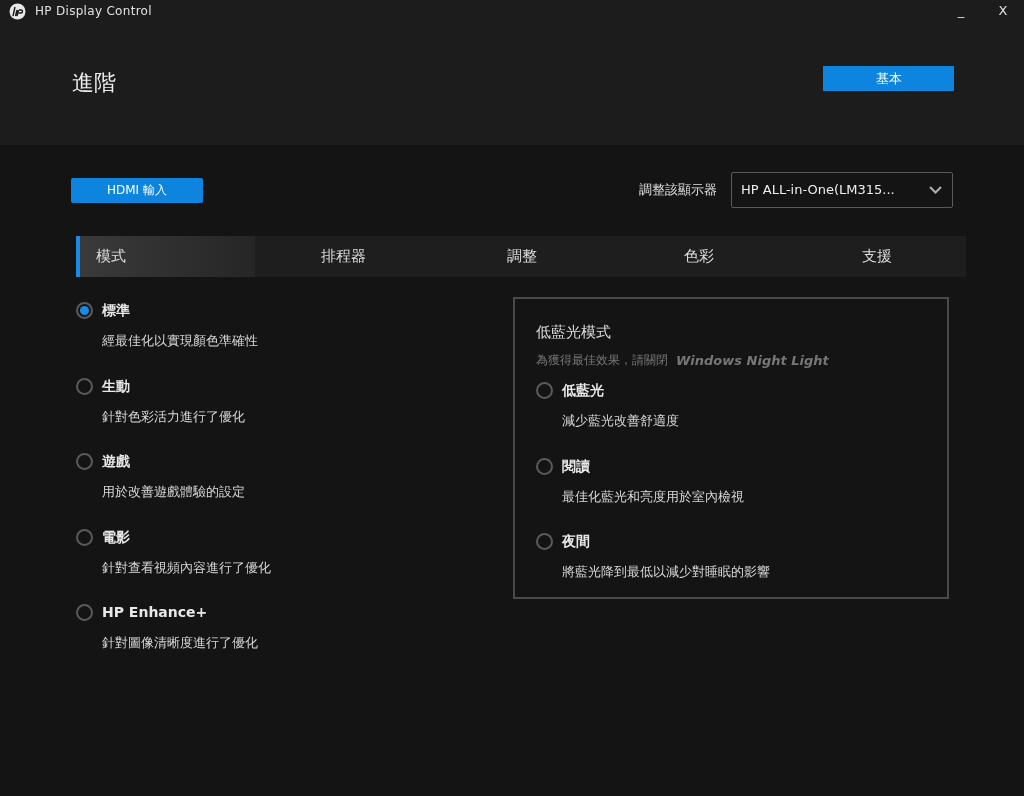 Image resolution: width=1024 pixels, height=796 pixels. I want to click on tab: 調整, so click(521, 256).